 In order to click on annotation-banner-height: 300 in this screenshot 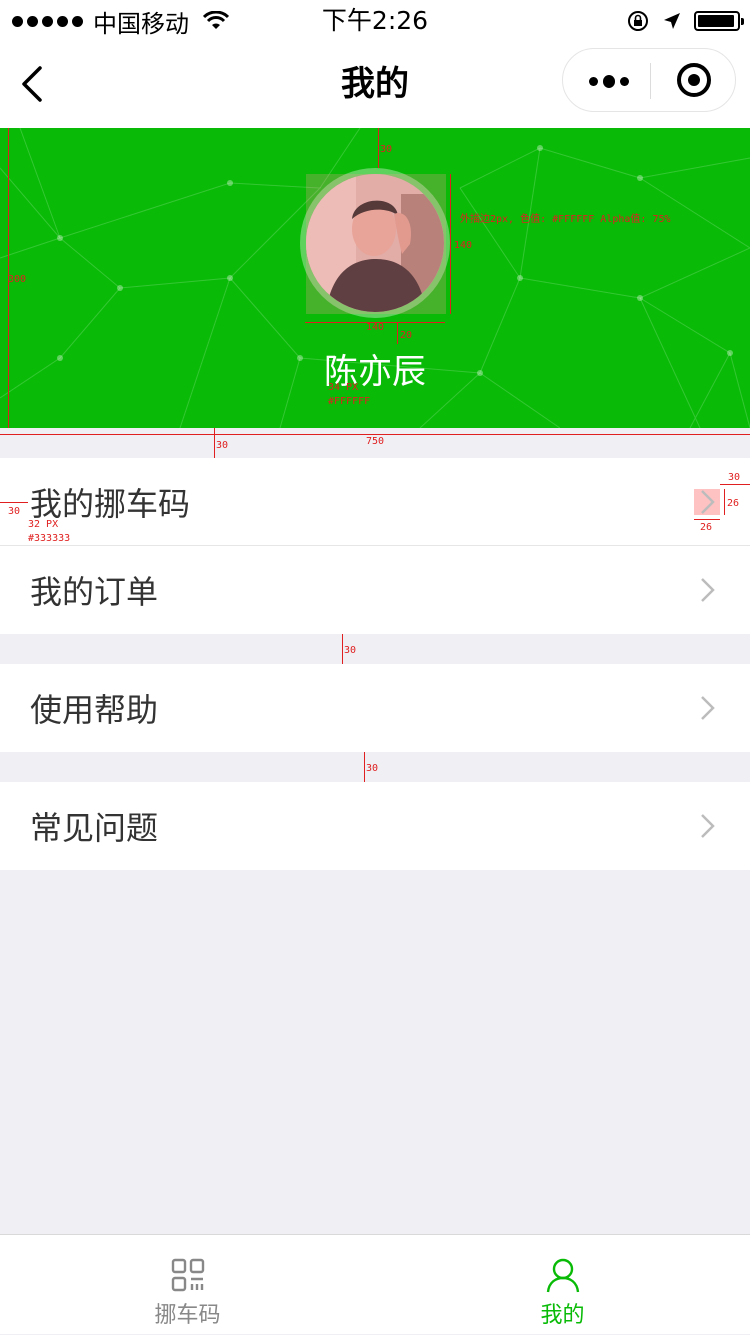, I will do `click(17, 279)`.